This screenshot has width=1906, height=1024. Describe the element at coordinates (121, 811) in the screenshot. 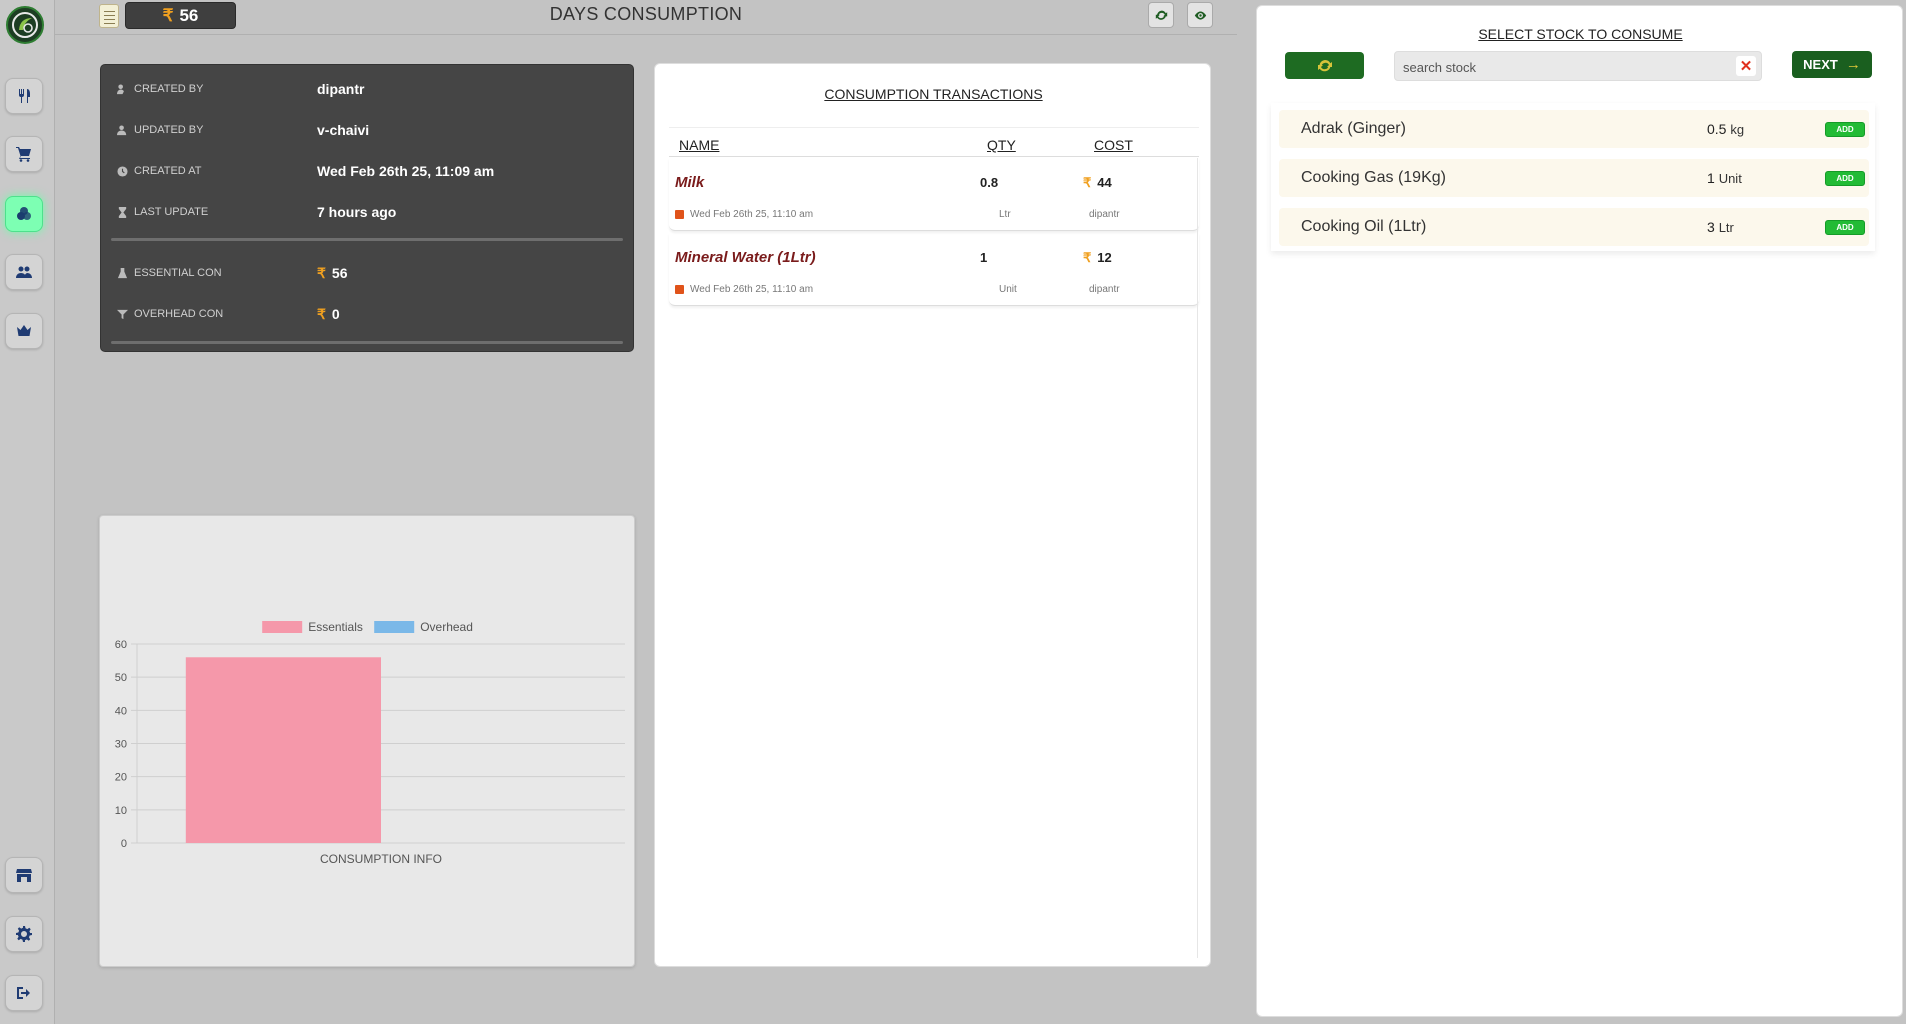

I see `y-tick-label: 10` at that location.